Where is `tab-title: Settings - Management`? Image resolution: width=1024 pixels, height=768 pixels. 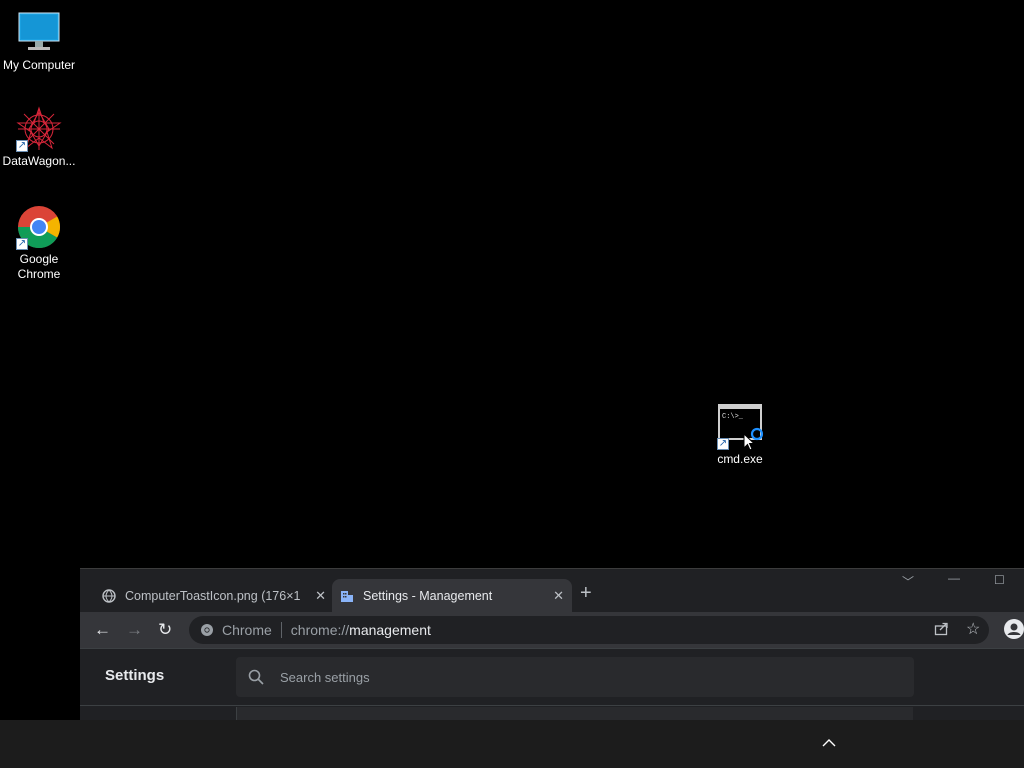
tab-title: Settings - Management is located at coordinates (428, 596).